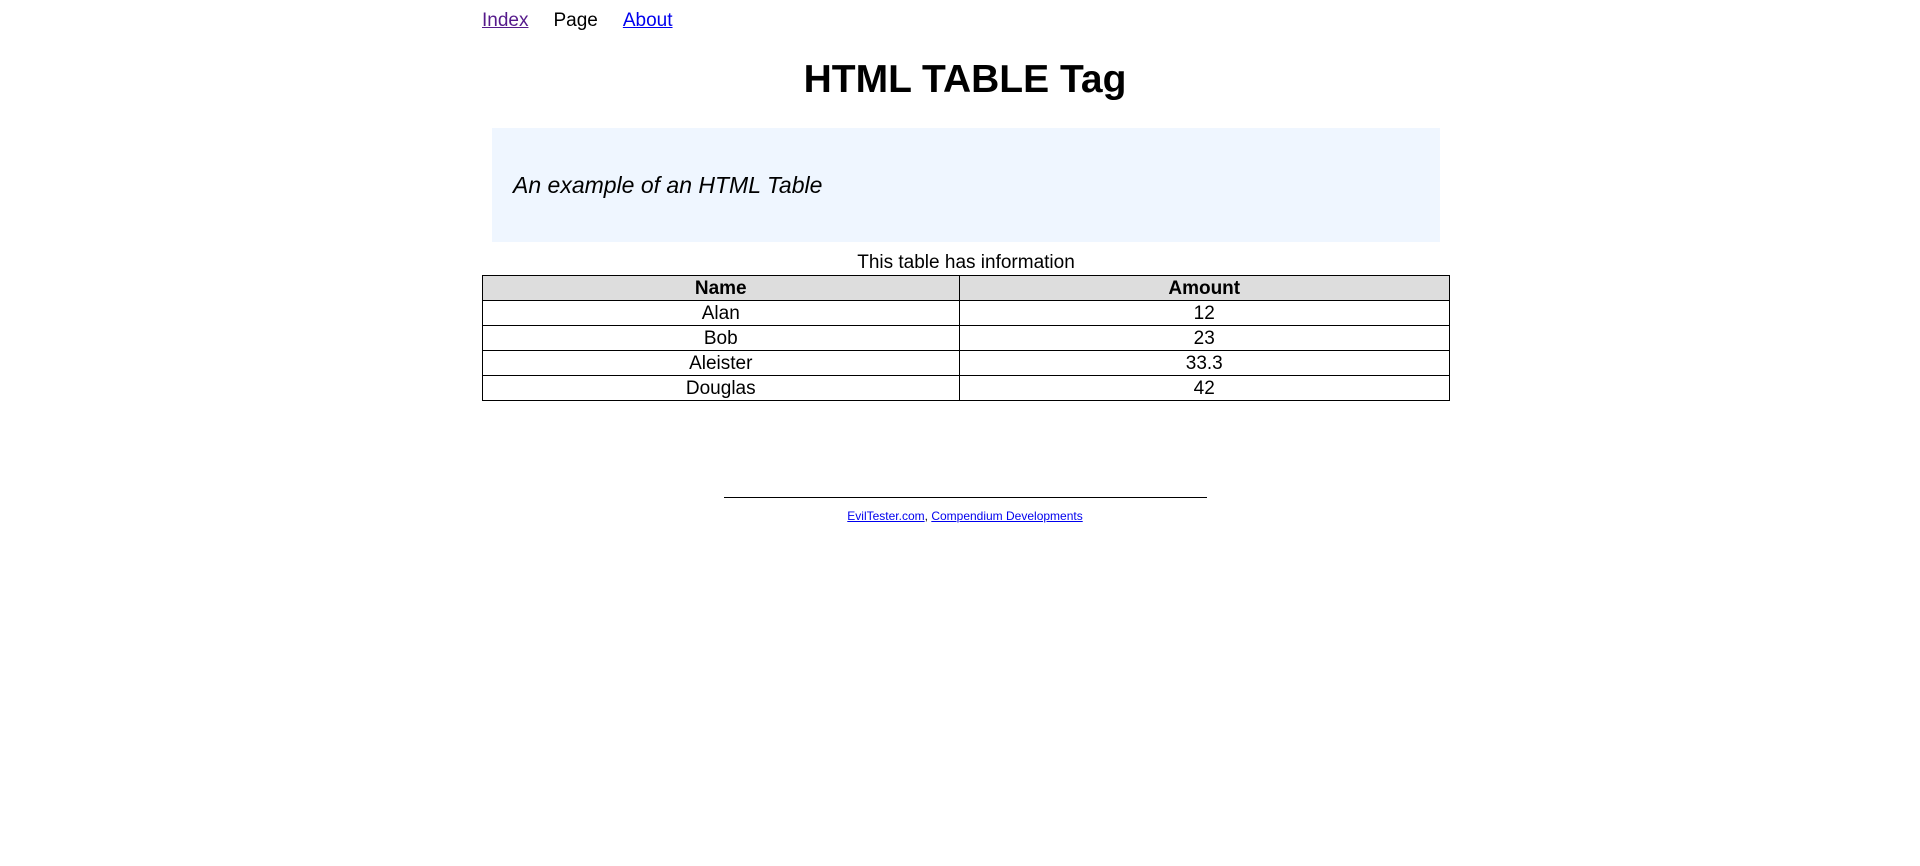 The image size is (1920, 866). What do you see at coordinates (965, 497) in the screenshot?
I see `footer-divider` at bounding box center [965, 497].